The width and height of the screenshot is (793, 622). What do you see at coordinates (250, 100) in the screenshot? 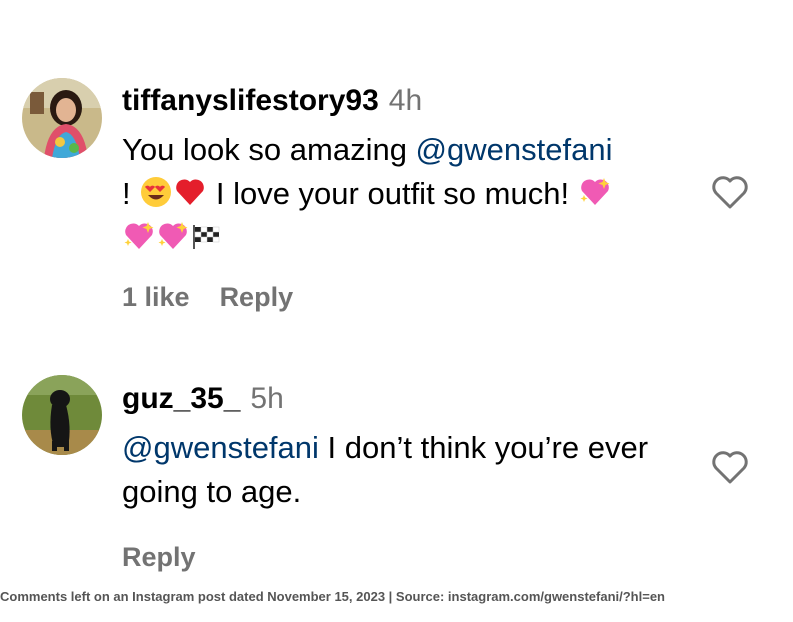
I see `comment-username: tiffanyslifestory93` at bounding box center [250, 100].